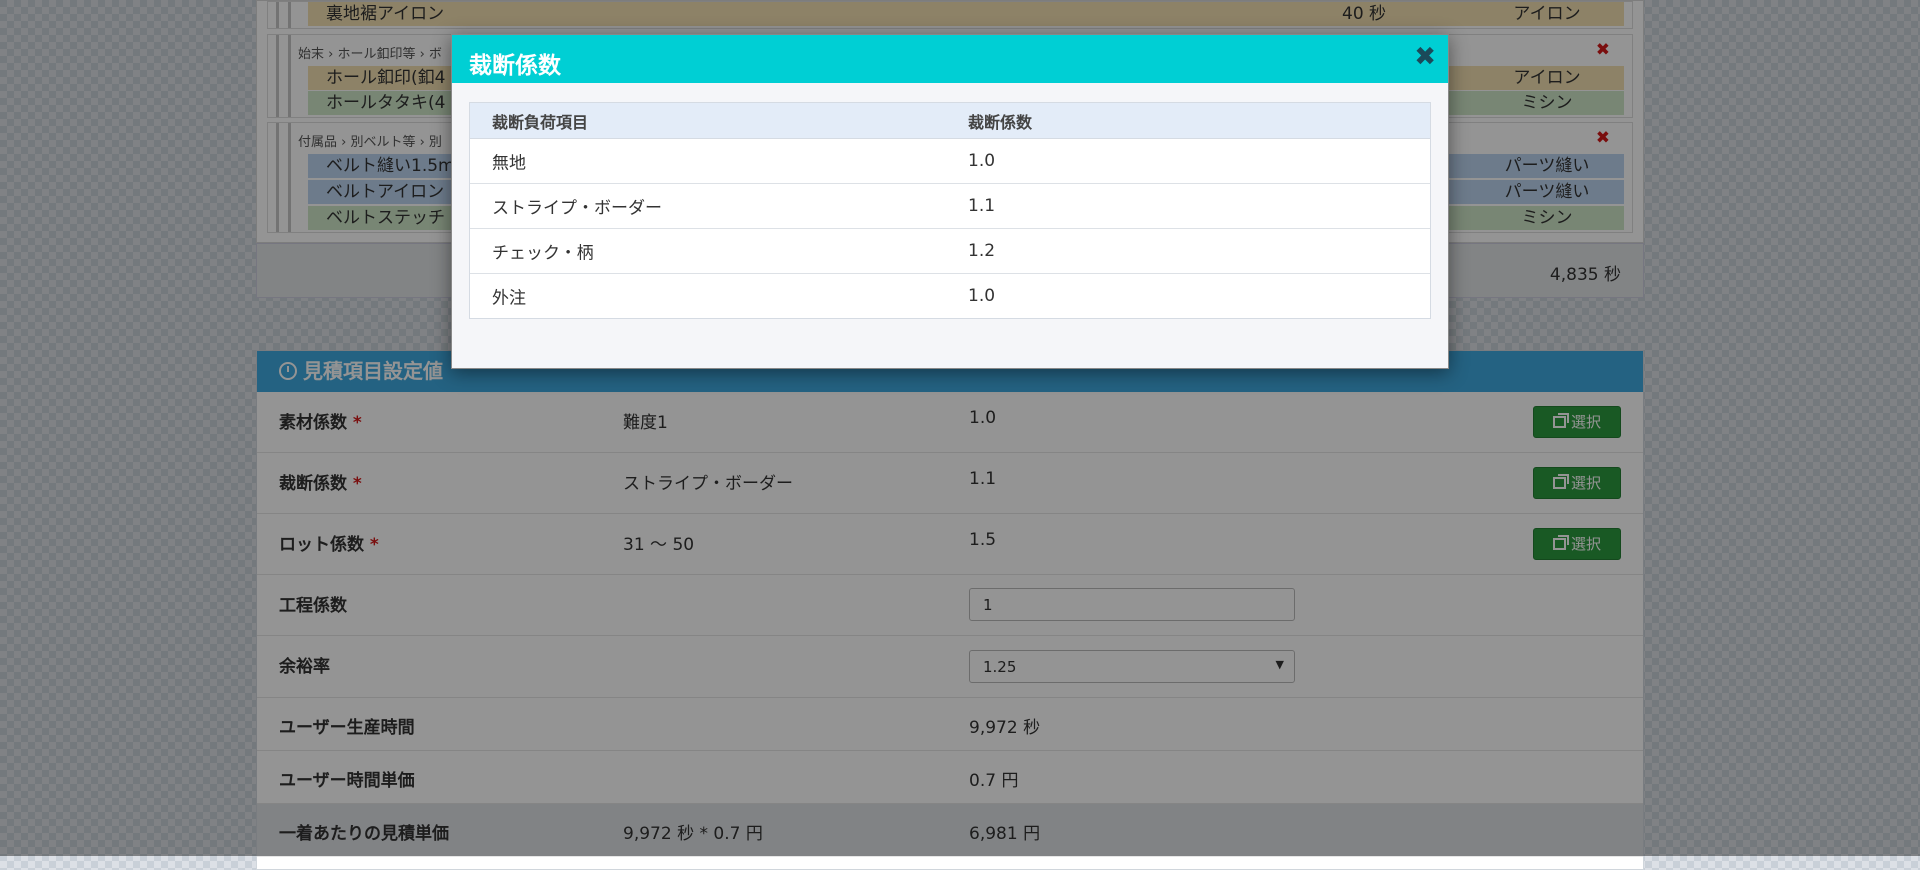 The width and height of the screenshot is (1920, 870). Describe the element at coordinates (982, 206) in the screenshot. I see `cell-coef: 1.1` at that location.